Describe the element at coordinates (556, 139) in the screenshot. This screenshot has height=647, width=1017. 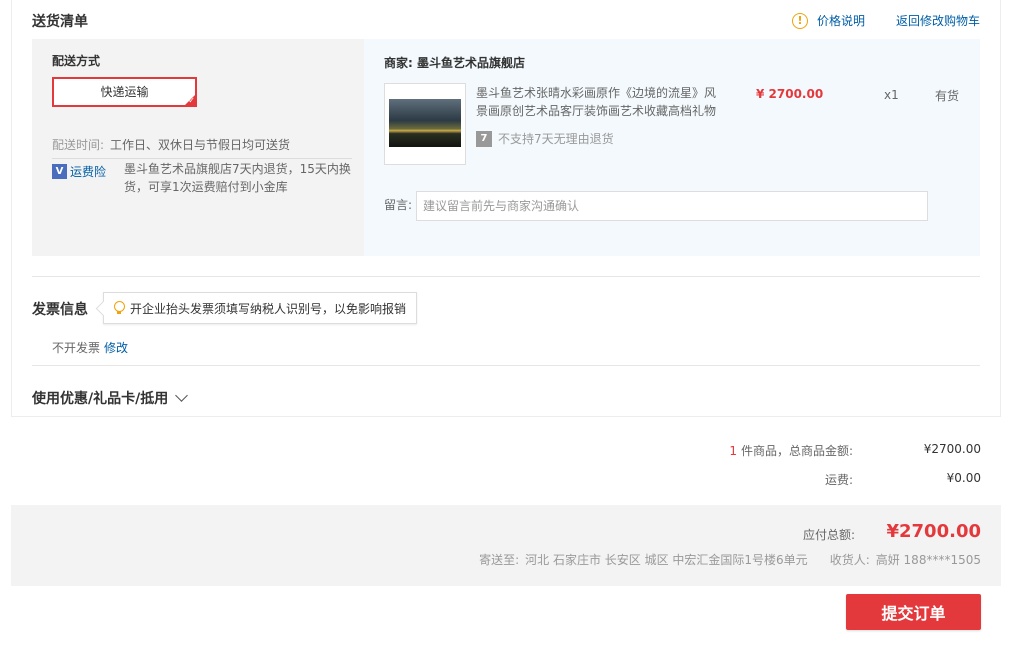
I see `return-policy-label: 不支持7天无理由退货` at that location.